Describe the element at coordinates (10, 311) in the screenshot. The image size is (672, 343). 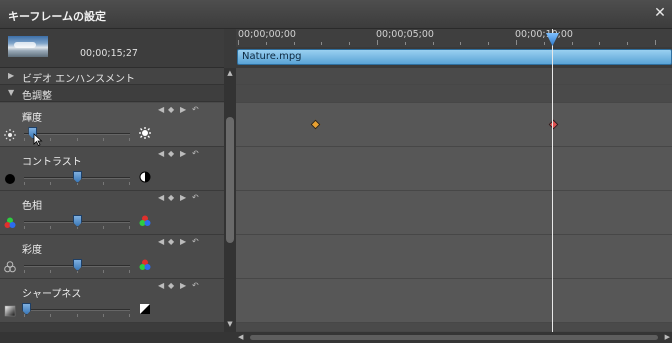
I see `gradient-square-icon` at that location.